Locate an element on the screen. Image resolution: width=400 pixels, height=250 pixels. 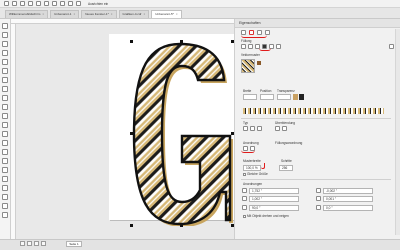
transform-with-object-label: Mit Objekt drehen und neigen is located at coordinates (268, 216).